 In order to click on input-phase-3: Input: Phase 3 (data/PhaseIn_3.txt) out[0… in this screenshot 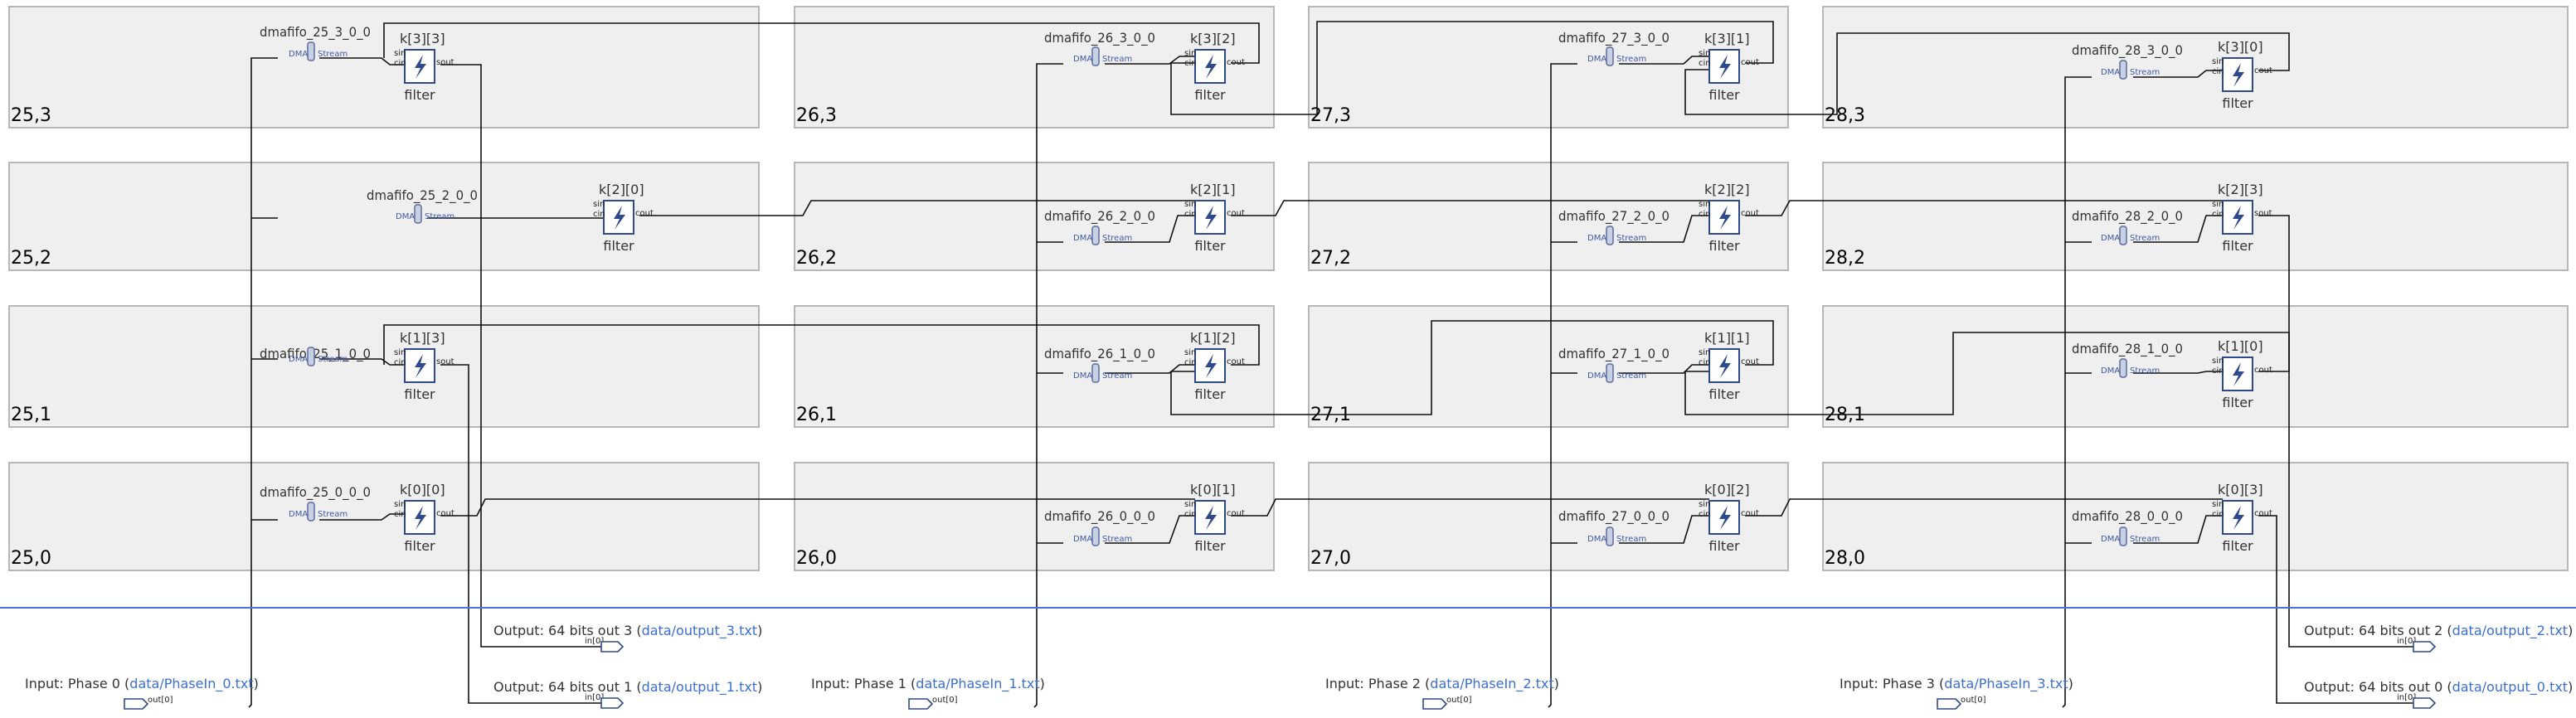, I will do `click(1957, 693)`.